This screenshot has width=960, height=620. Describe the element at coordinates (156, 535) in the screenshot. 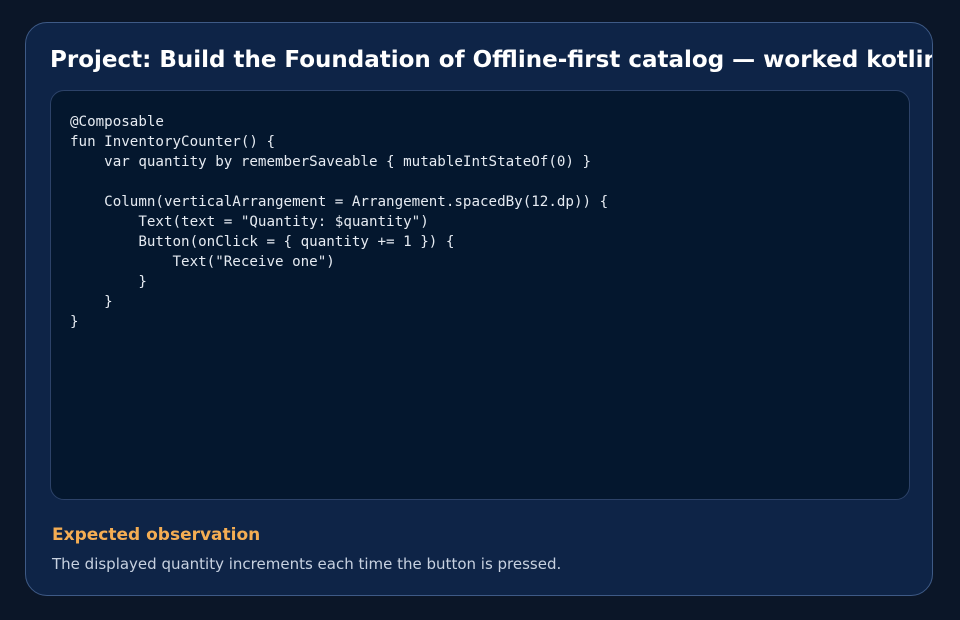

I see `observation-heading: Expected observation` at that location.